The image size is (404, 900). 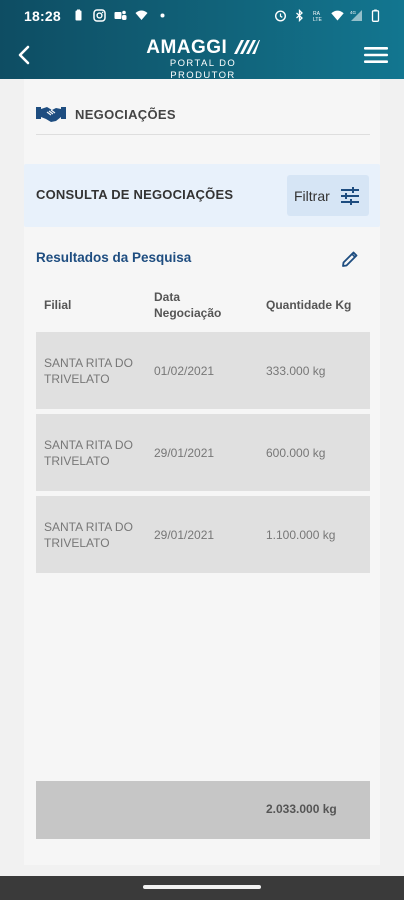 What do you see at coordinates (301, 809) in the screenshot?
I see `total-value: 2.033.000 kg` at bounding box center [301, 809].